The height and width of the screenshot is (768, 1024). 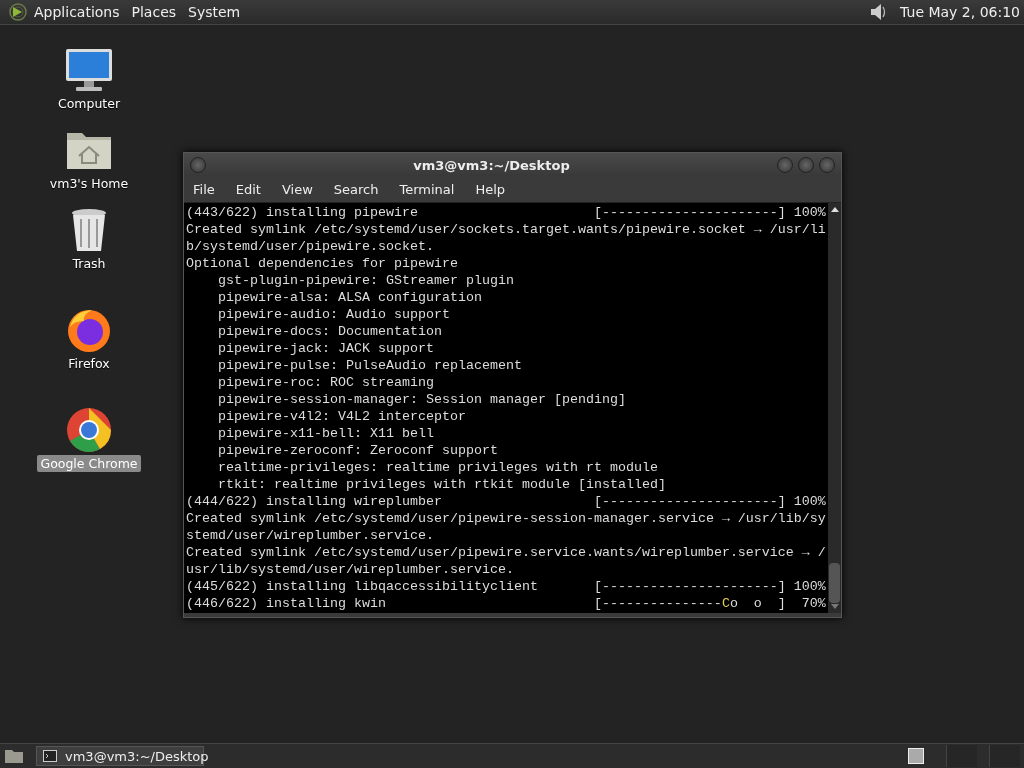 What do you see at coordinates (248, 189) in the screenshot?
I see `menu-item: Edit` at bounding box center [248, 189].